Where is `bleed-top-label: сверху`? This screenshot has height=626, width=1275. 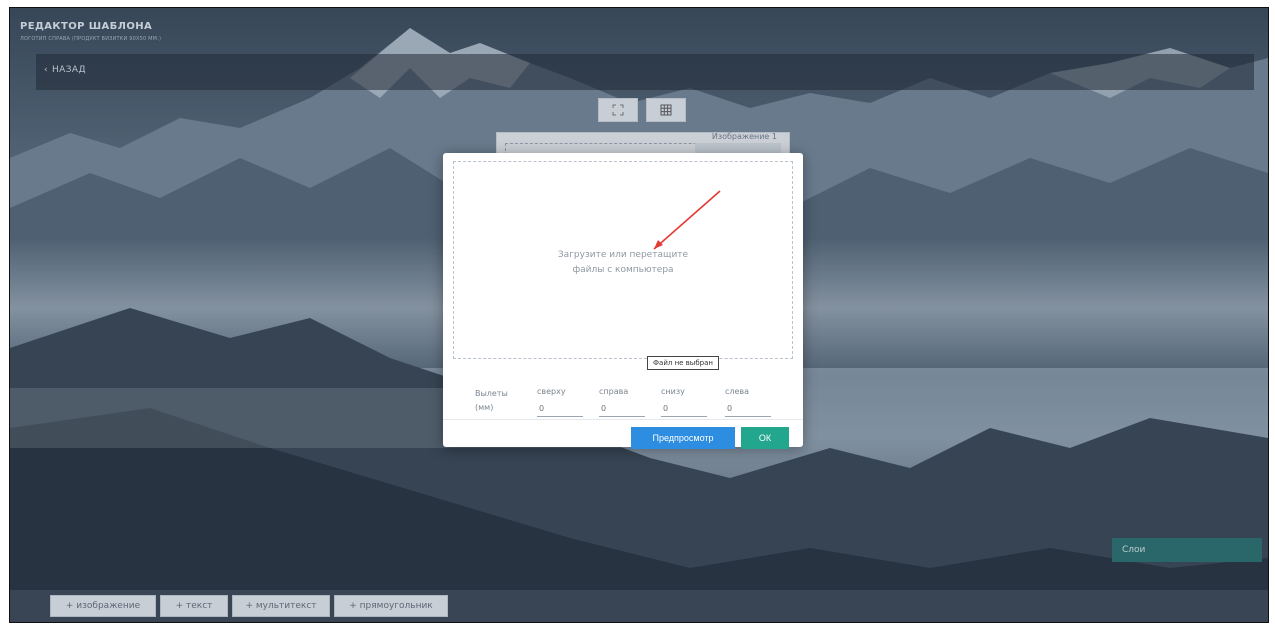
bleed-top-label: сверху is located at coordinates (551, 391).